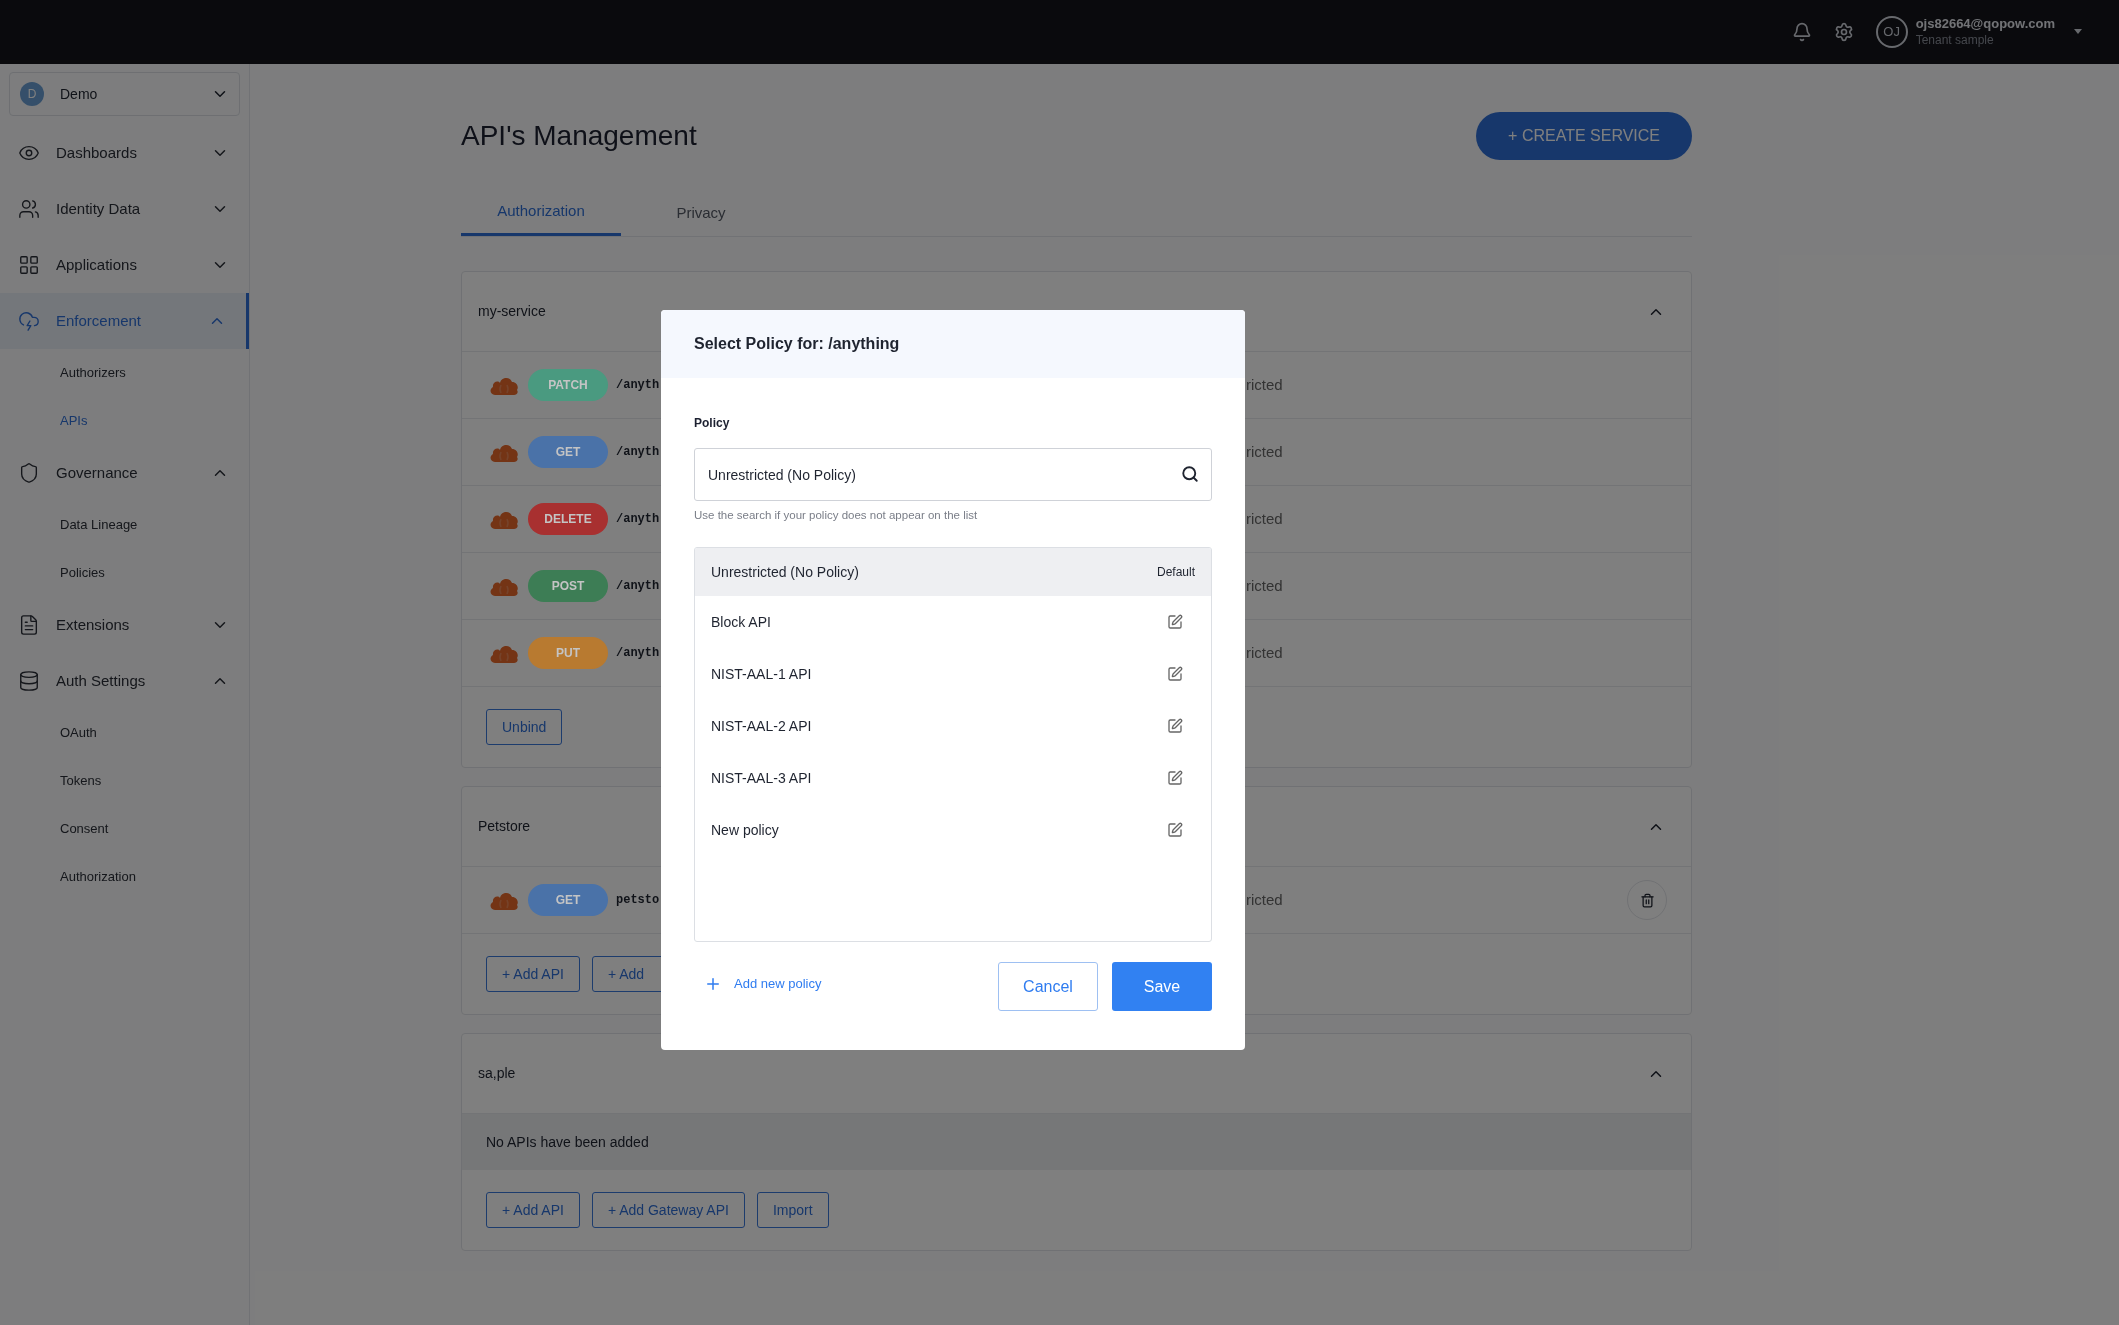 This screenshot has height=1325, width=2119. What do you see at coordinates (1584, 136) in the screenshot?
I see `create-service-button: + CREATE SERVICE` at bounding box center [1584, 136].